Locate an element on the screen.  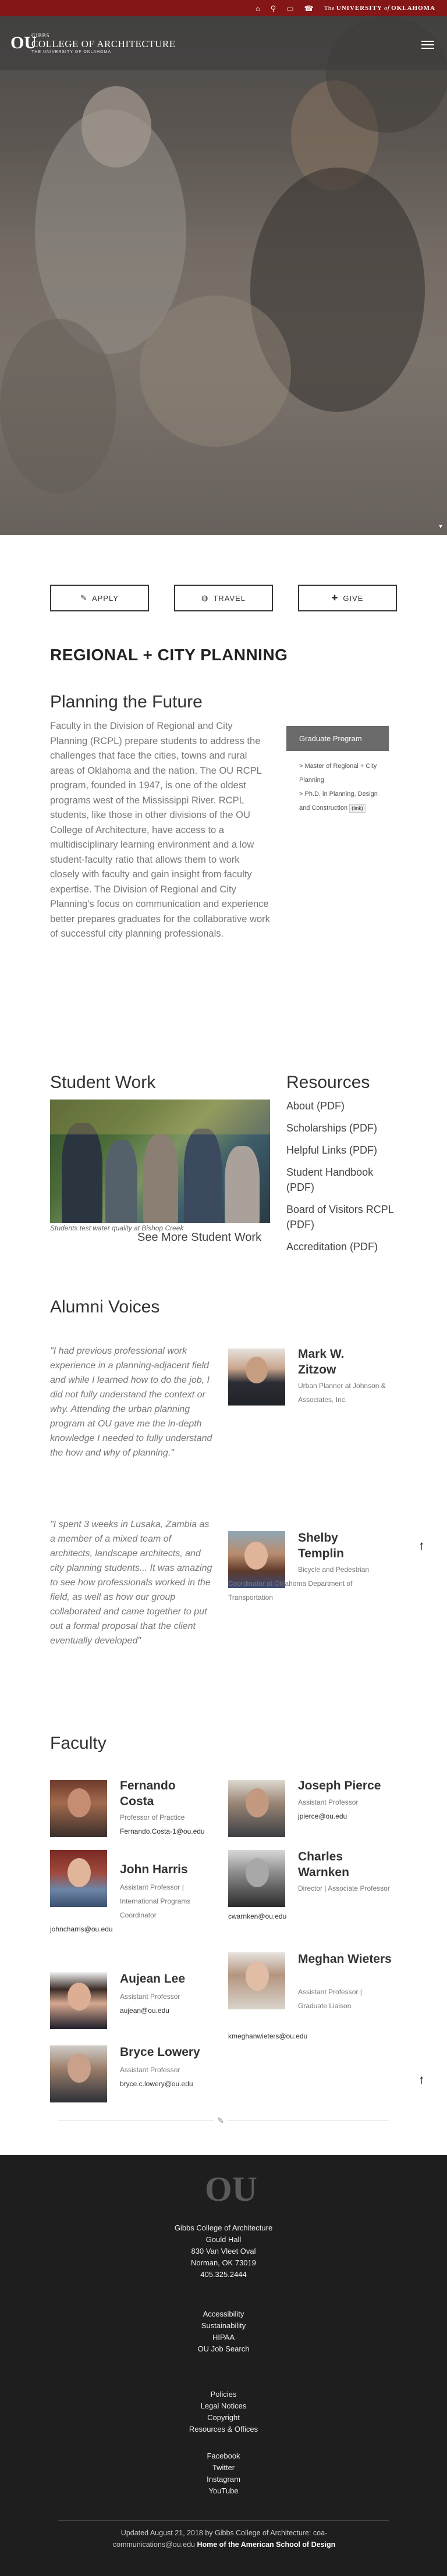
planning-heading: Planning the Future is located at coordinates (126, 702).